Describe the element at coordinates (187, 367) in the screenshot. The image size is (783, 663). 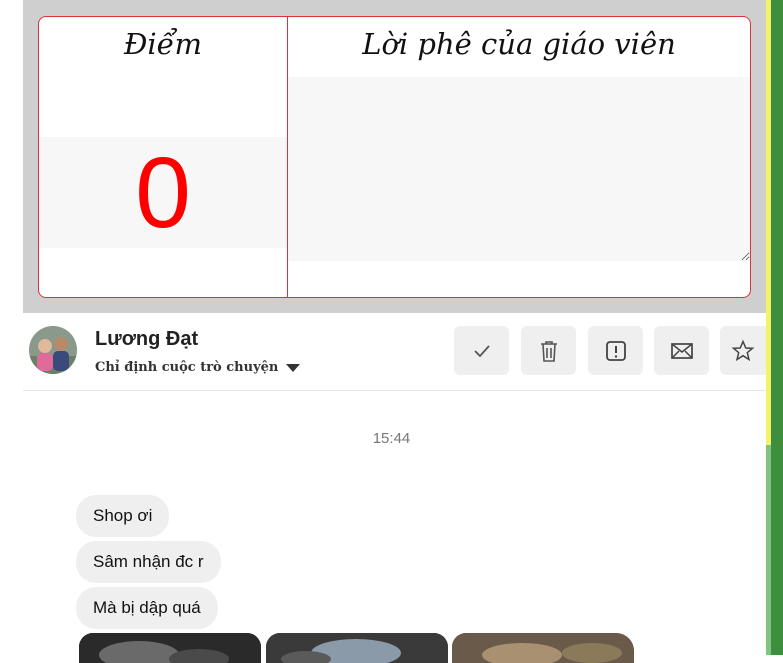
I see `assign-label: Chỉ định cuộc trò chuyện` at that location.